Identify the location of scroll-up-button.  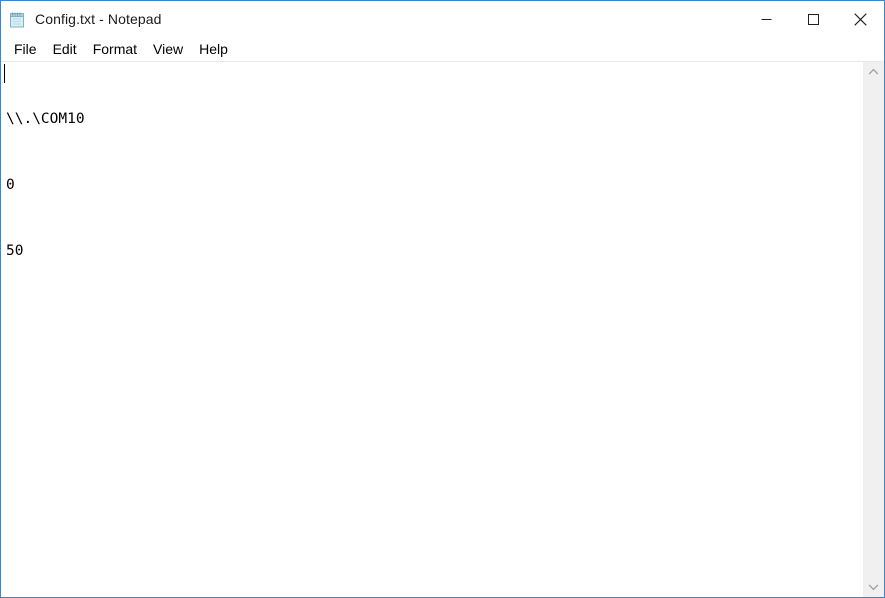
(873, 72).